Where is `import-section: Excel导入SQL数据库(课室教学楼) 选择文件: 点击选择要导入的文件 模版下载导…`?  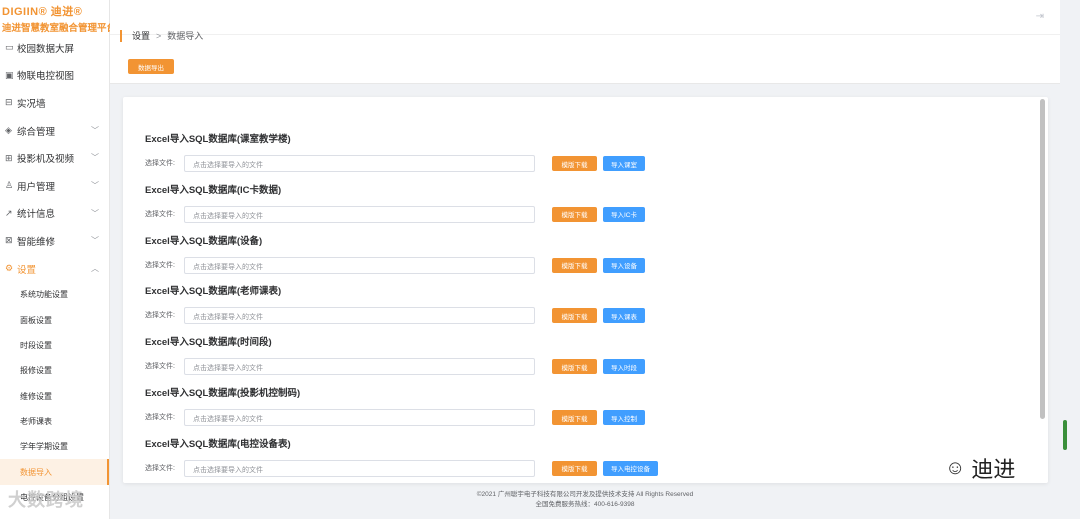
import-section: Excel导入SQL数据库(课室教学楼) 选择文件: 点击选择要导入的文件 模版下载导… is located at coordinates (415, 151).